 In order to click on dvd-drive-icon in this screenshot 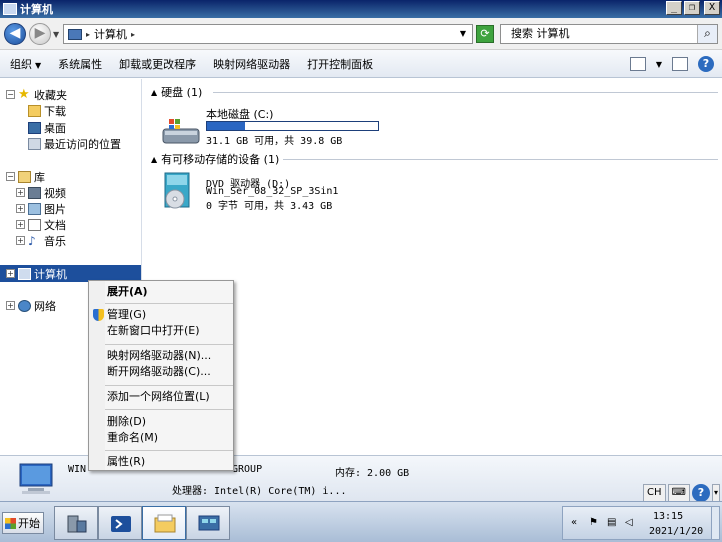, I will do `click(177, 191)`.